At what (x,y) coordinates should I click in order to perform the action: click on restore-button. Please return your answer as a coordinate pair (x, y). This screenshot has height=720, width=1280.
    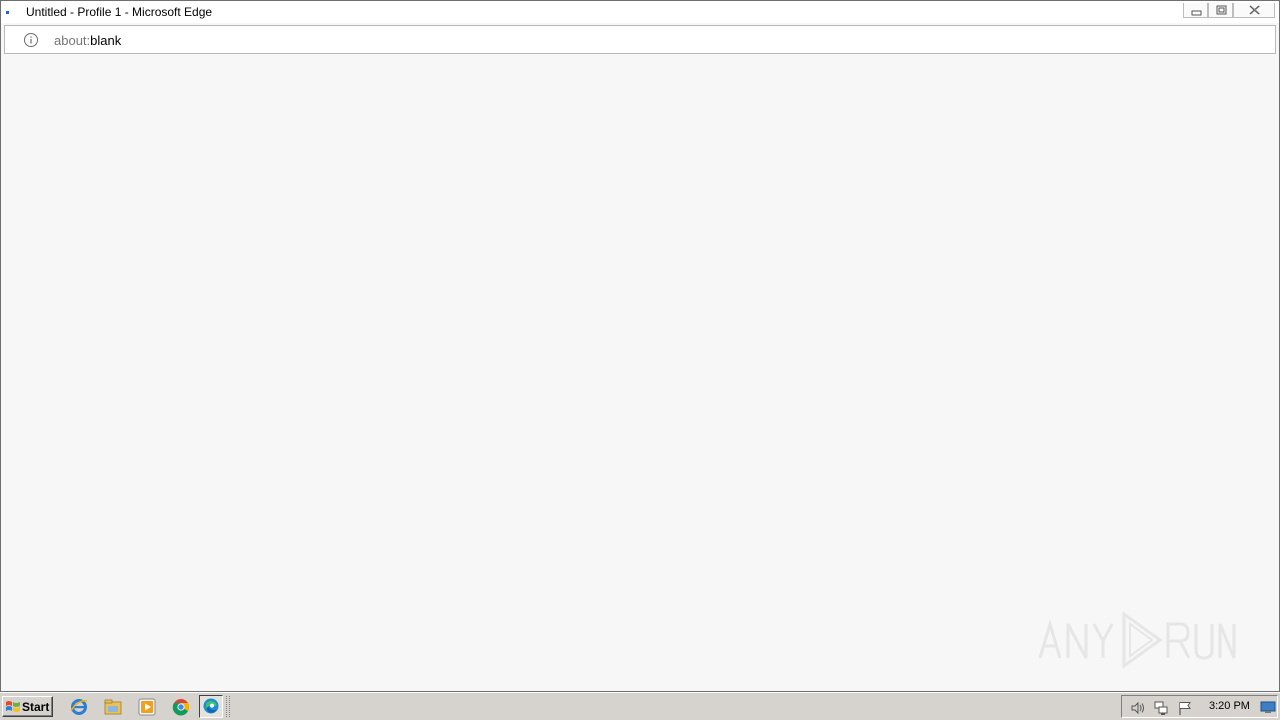
    Looking at the image, I should click on (1220, 10).